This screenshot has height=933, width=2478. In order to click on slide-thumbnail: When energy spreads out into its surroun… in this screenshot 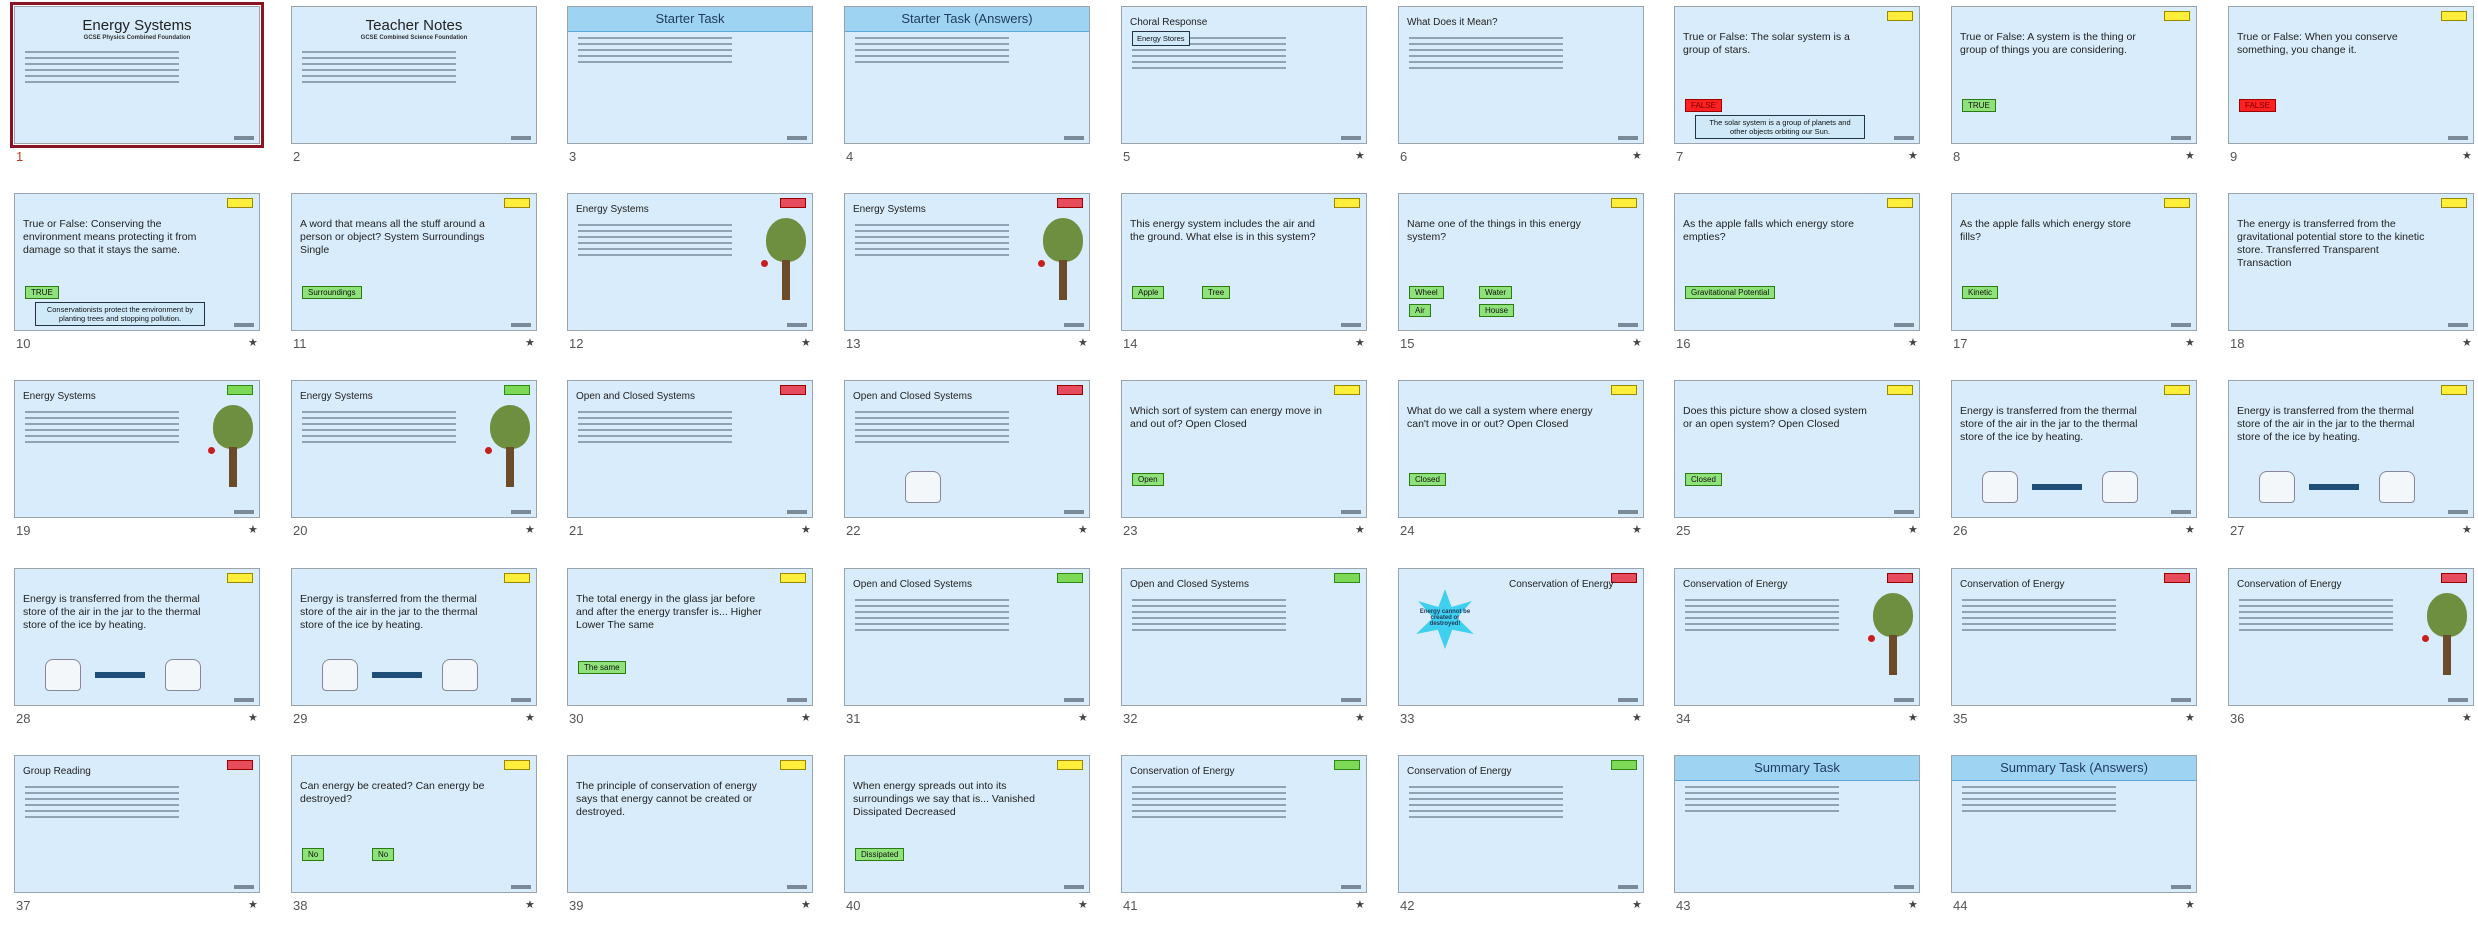, I will do `click(967, 824)`.